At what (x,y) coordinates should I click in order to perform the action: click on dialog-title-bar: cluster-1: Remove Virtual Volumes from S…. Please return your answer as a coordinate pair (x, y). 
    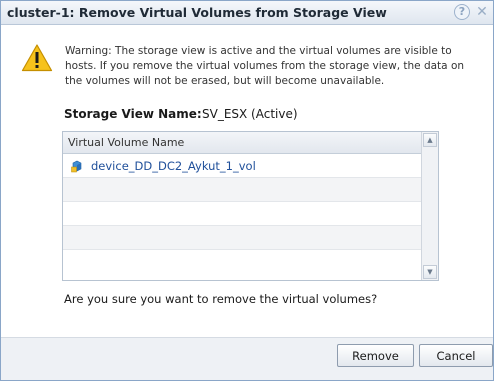
    Looking at the image, I should click on (247, 13).